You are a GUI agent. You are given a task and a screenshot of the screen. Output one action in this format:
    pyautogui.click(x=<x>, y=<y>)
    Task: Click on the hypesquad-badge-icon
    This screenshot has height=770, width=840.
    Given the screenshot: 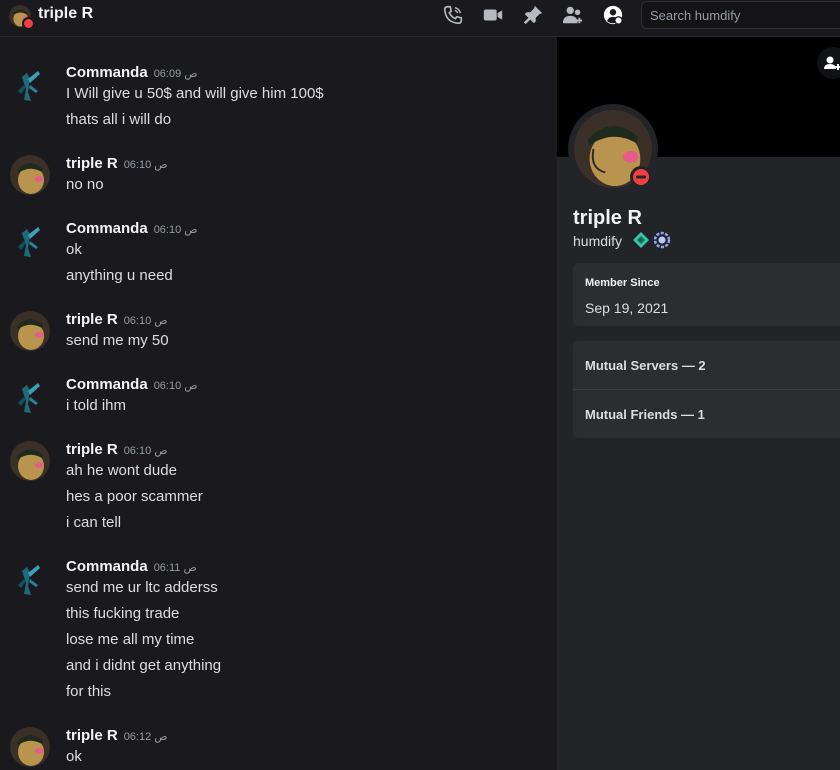 What is the action you would take?
    pyautogui.click(x=641, y=240)
    